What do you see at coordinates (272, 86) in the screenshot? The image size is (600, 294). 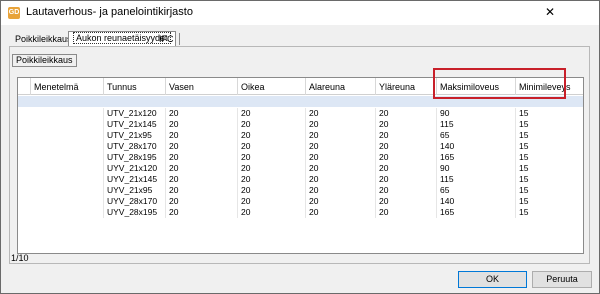 I see `column-header-oikea: Oikea` at bounding box center [272, 86].